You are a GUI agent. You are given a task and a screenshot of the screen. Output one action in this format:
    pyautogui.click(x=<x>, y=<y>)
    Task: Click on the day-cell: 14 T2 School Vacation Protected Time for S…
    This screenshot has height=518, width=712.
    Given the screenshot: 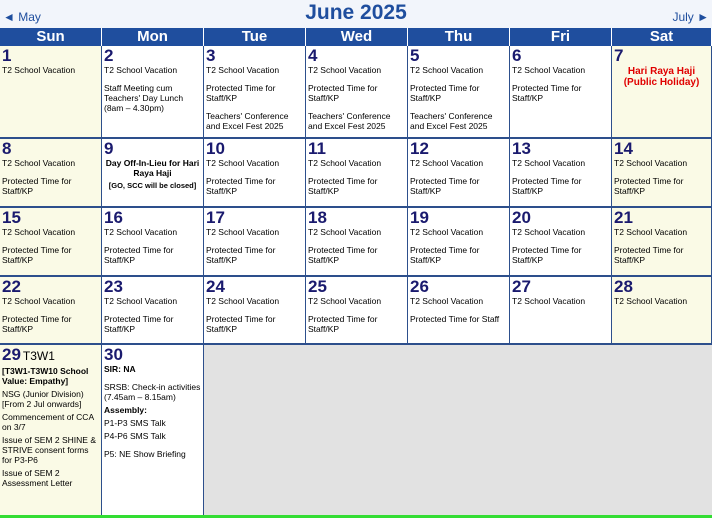 What is the action you would take?
    pyautogui.click(x=662, y=173)
    